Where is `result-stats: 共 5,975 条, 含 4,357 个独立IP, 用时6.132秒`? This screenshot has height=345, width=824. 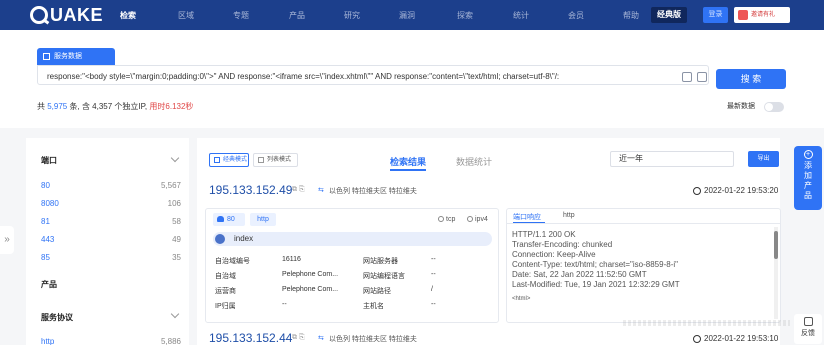
result-stats: 共 5,975 条, 含 4,357 个独立IP, 用时6.132秒 is located at coordinates (115, 106).